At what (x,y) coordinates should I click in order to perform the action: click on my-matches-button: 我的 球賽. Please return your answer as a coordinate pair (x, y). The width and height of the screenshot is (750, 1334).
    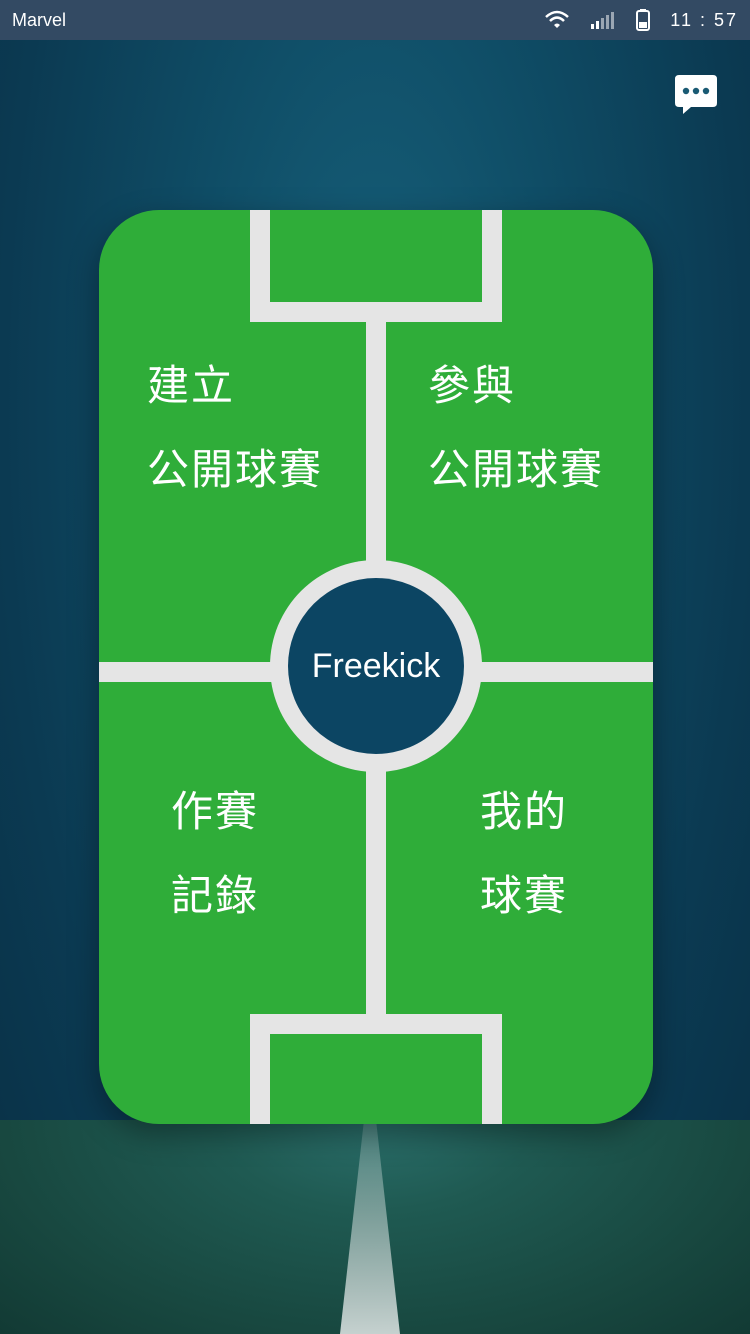
    Looking at the image, I should click on (524, 854).